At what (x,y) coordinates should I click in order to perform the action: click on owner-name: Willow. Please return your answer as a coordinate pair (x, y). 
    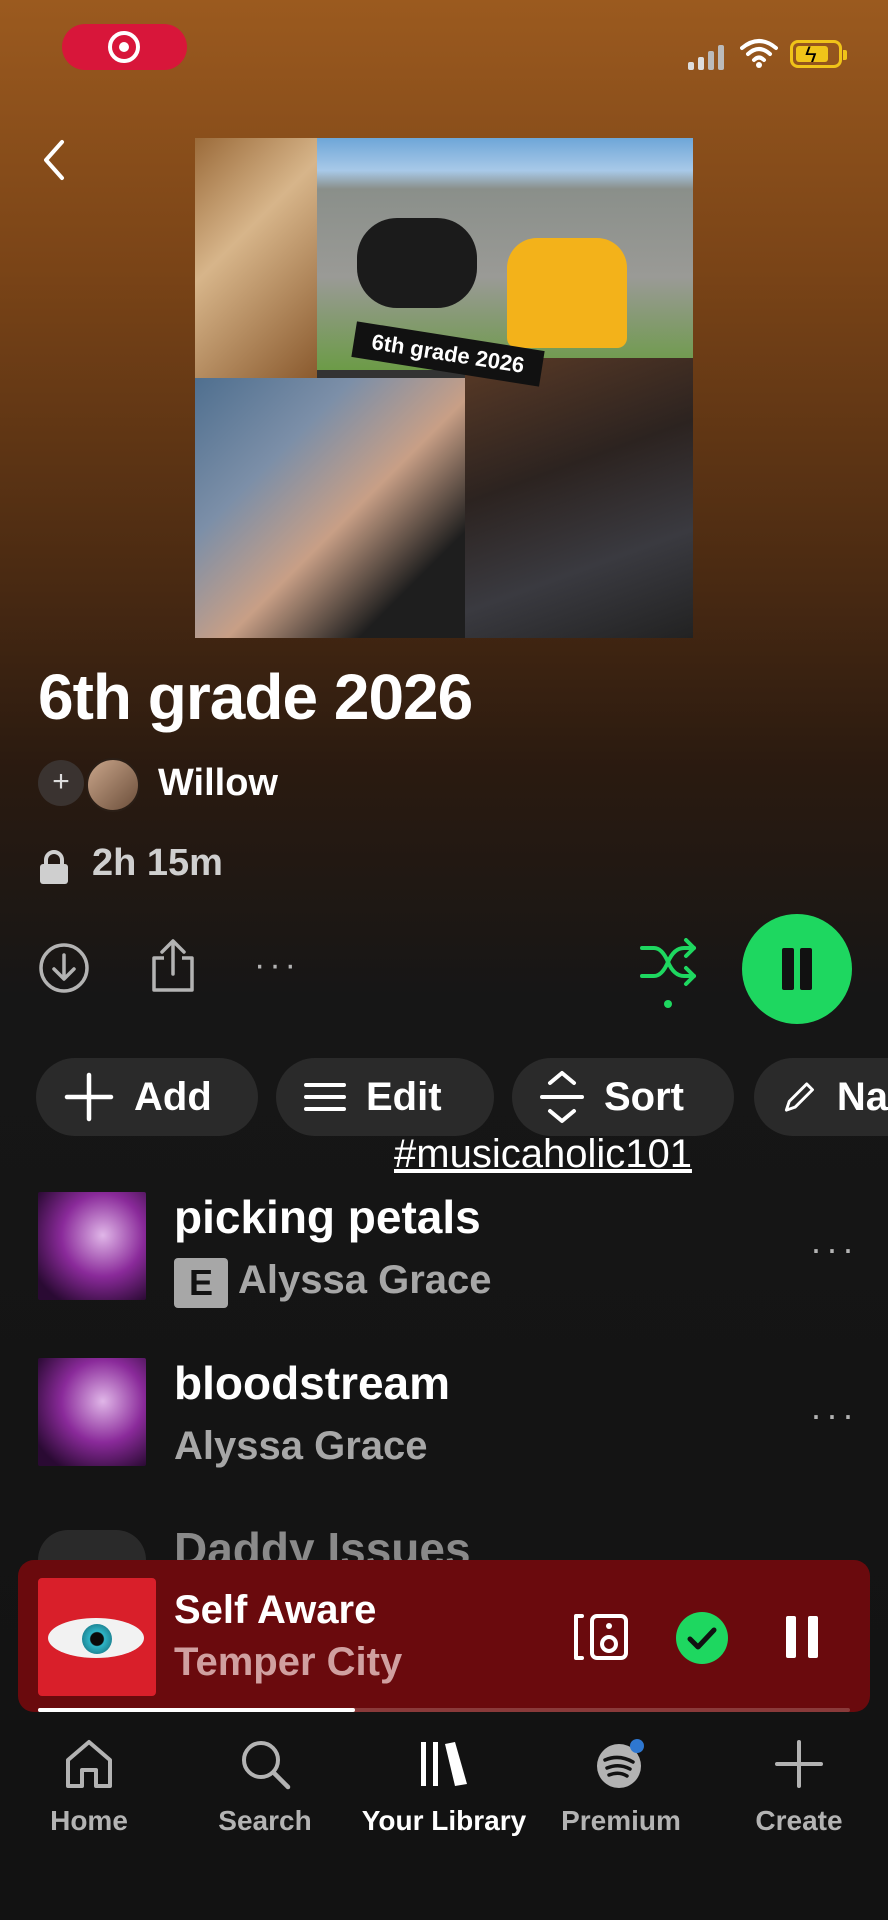
    Looking at the image, I should click on (218, 783).